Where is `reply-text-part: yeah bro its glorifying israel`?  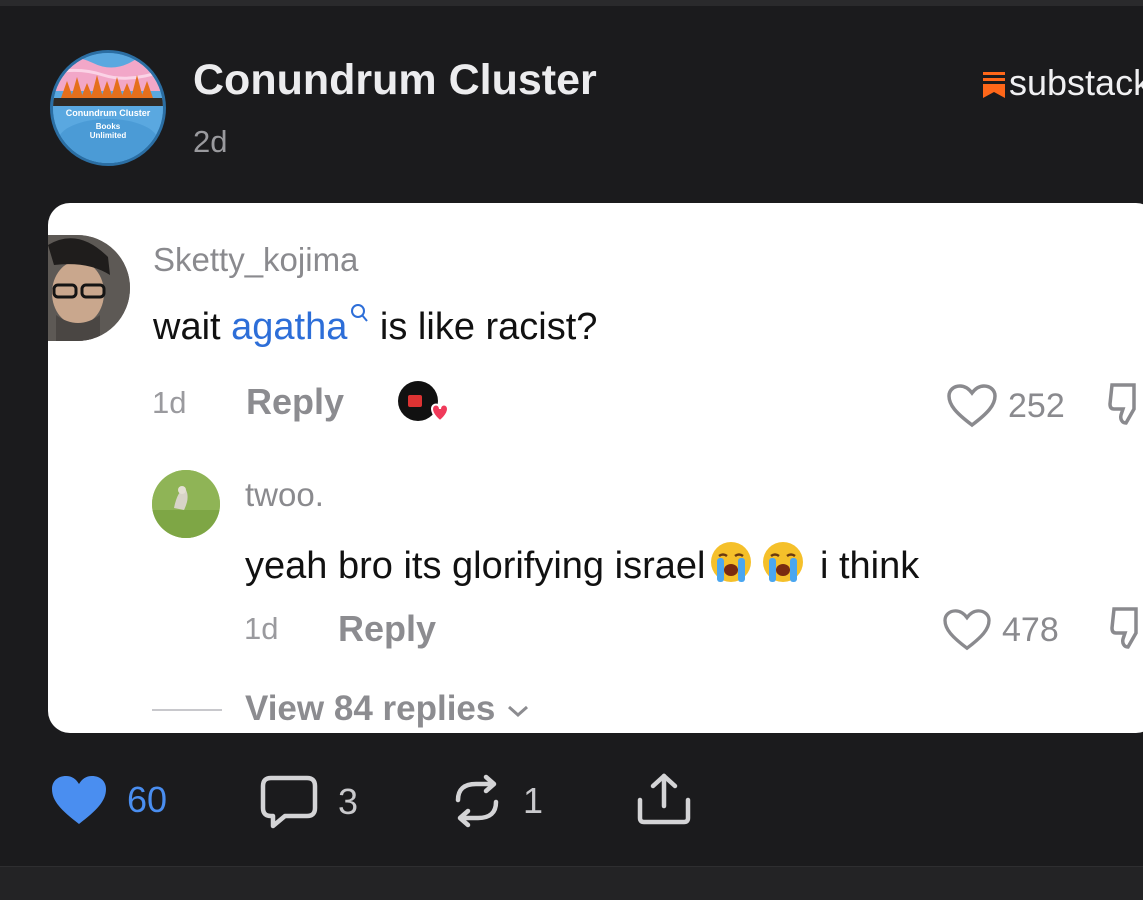
reply-text-part: yeah bro its glorifying israel is located at coordinates (475, 566).